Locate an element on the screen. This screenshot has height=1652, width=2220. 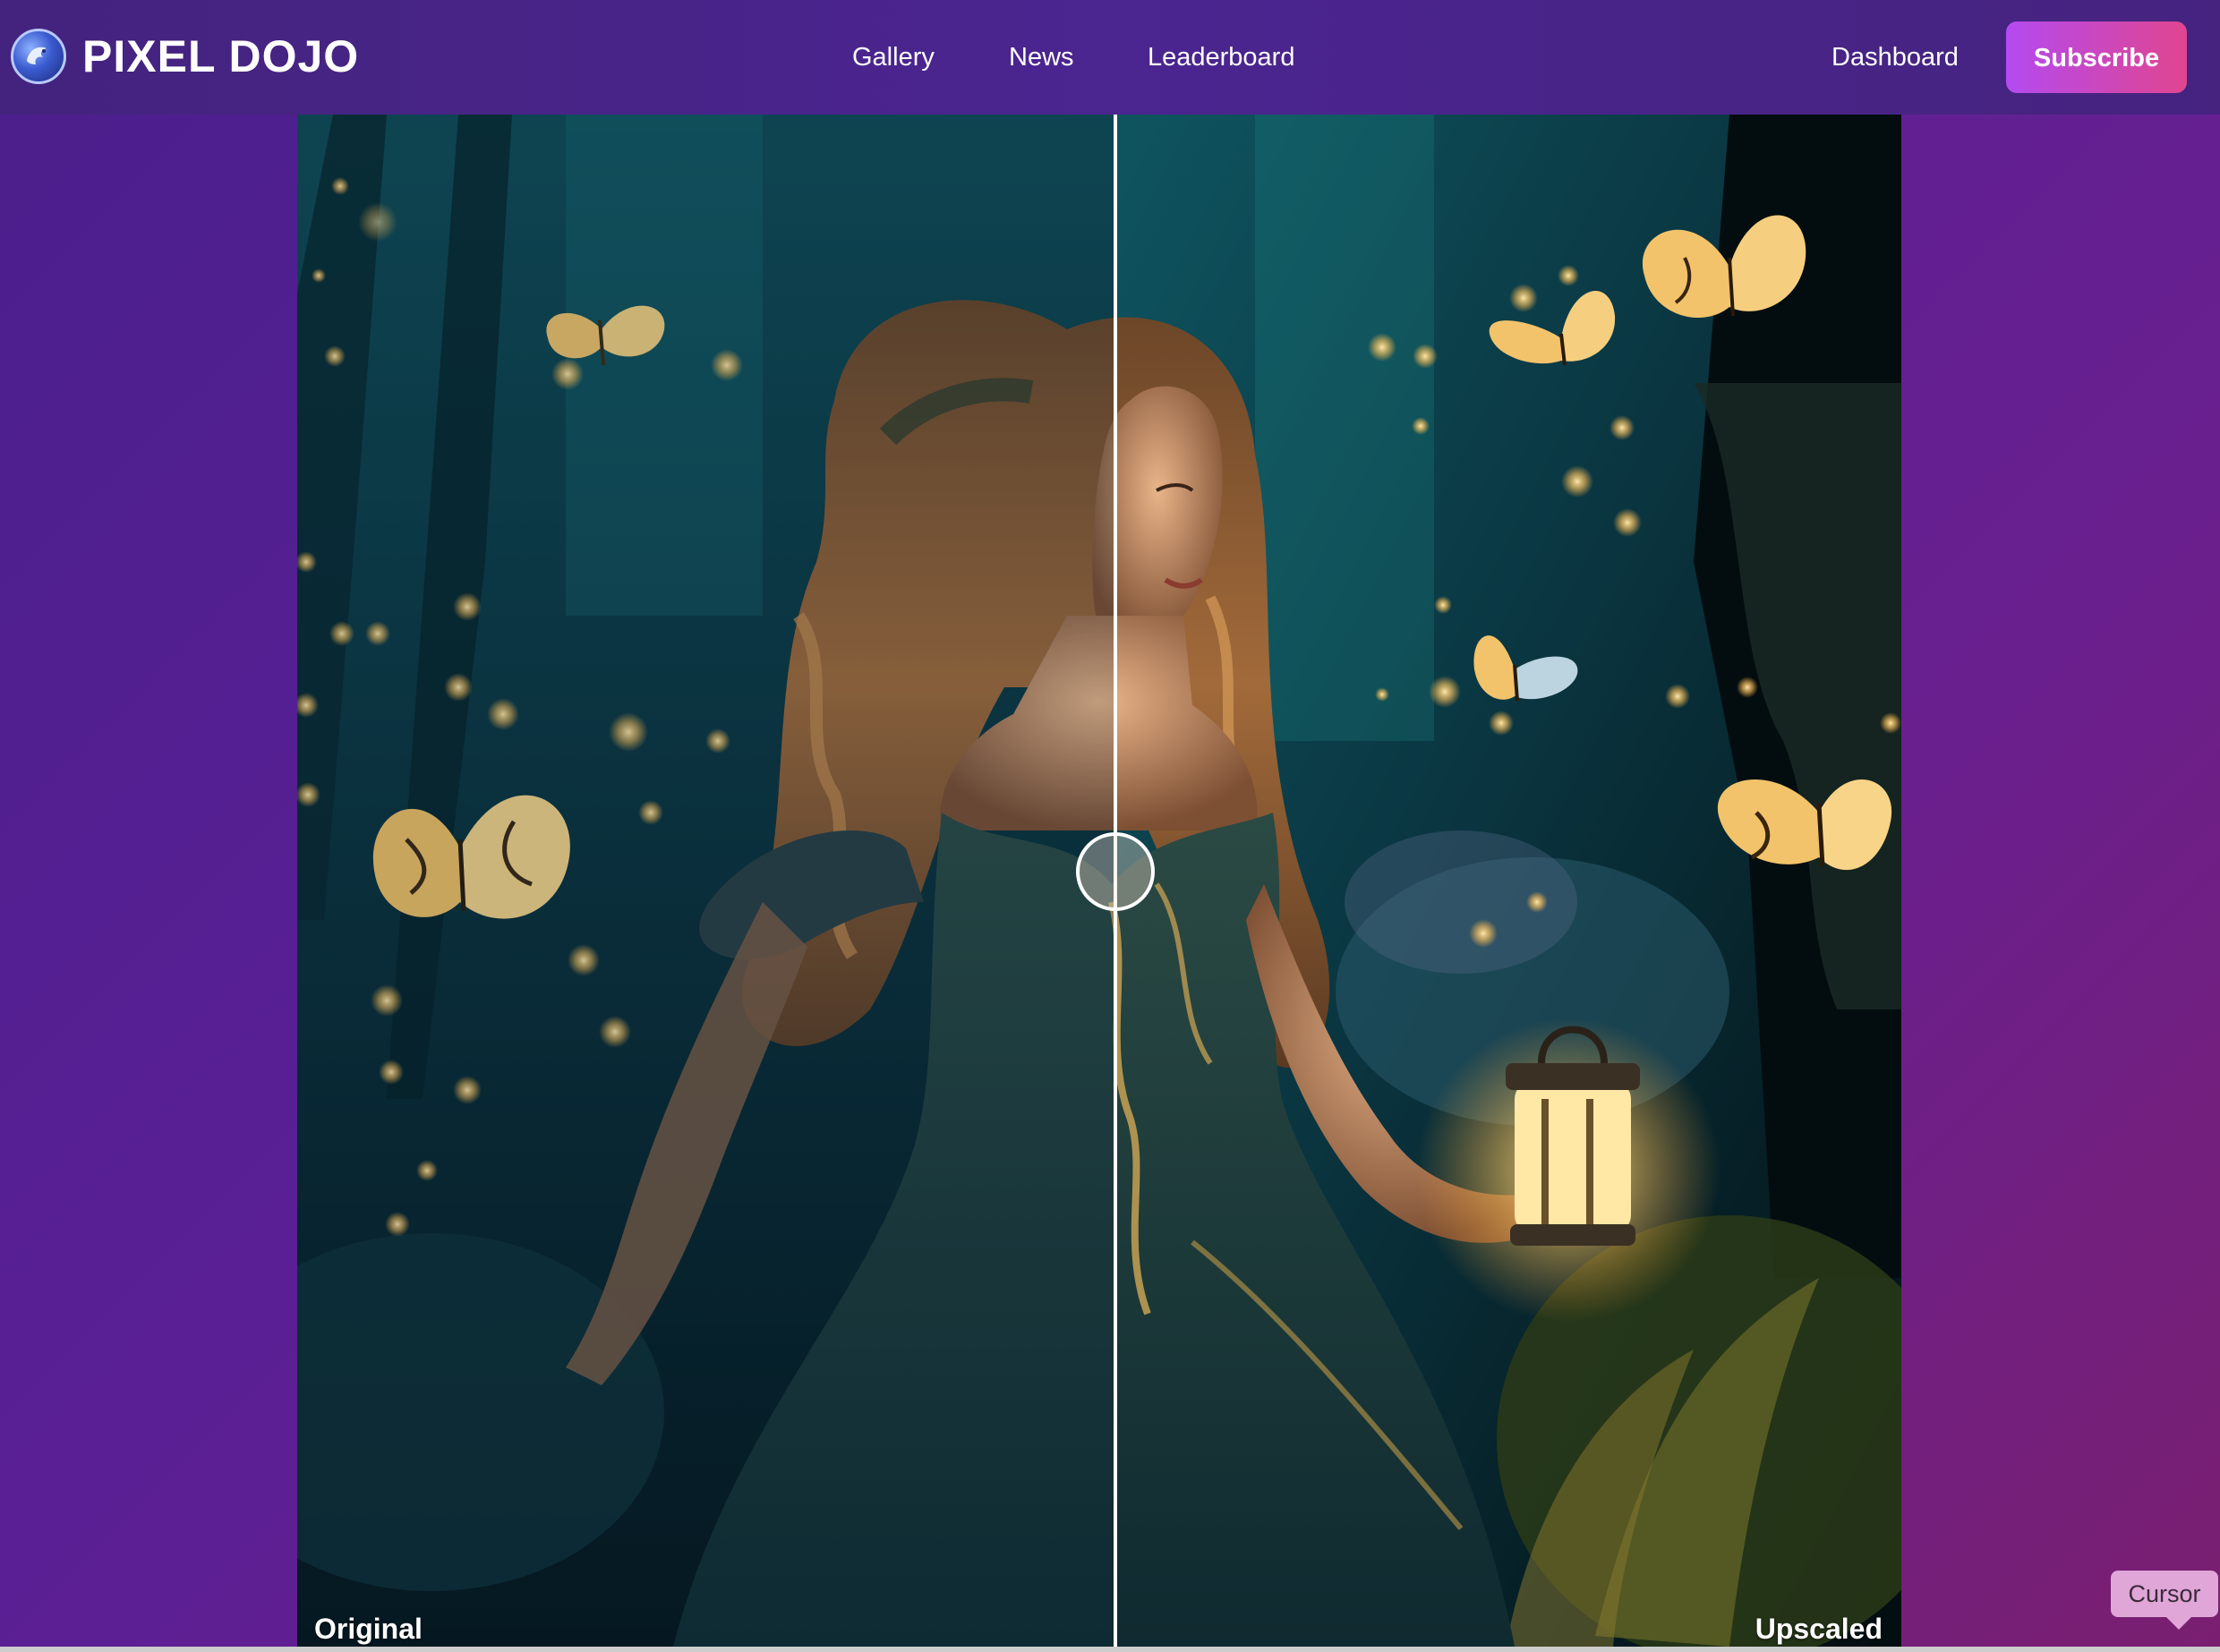
nav-link-gallery: Gallery is located at coordinates (893, 57).